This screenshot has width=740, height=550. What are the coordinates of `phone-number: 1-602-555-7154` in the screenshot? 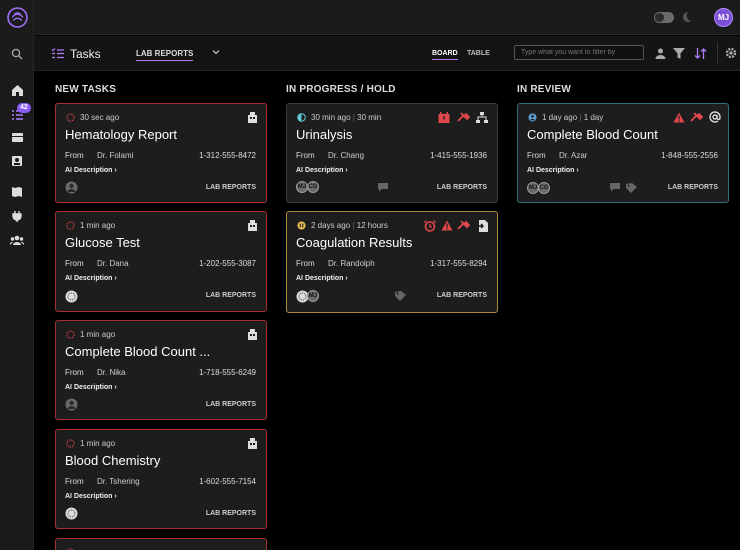 It's located at (227, 481).